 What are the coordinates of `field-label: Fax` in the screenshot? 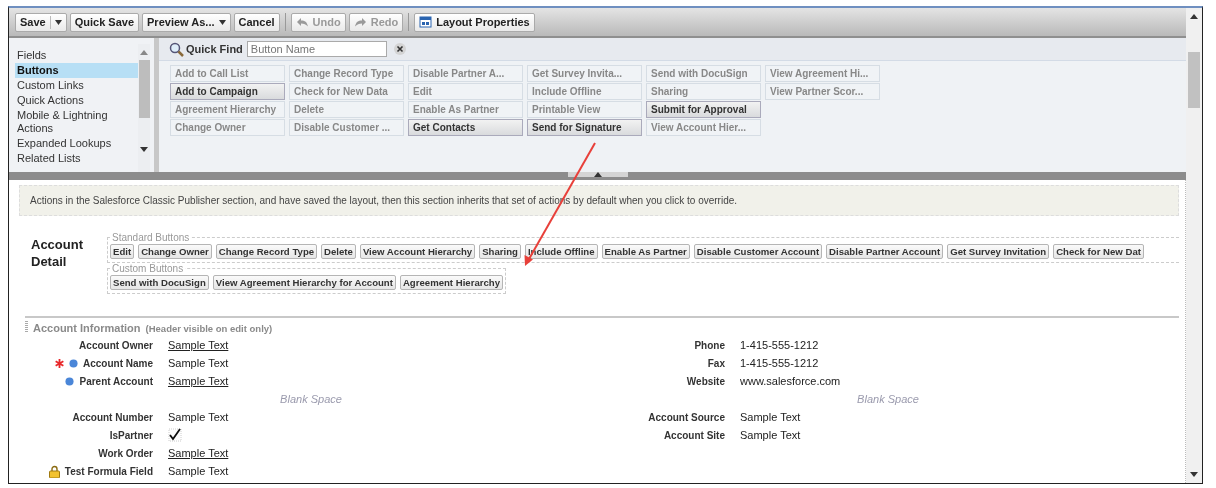 It's located at (716, 363).